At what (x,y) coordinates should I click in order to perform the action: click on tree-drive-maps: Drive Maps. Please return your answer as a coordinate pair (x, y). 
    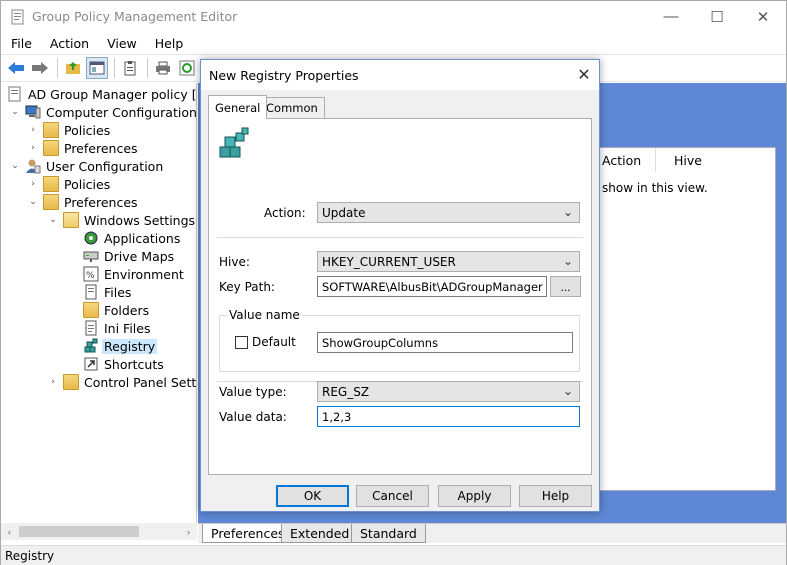
    Looking at the image, I should click on (128, 256).